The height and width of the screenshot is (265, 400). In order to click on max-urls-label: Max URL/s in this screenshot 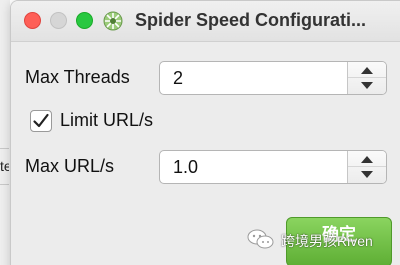, I will do `click(70, 166)`.